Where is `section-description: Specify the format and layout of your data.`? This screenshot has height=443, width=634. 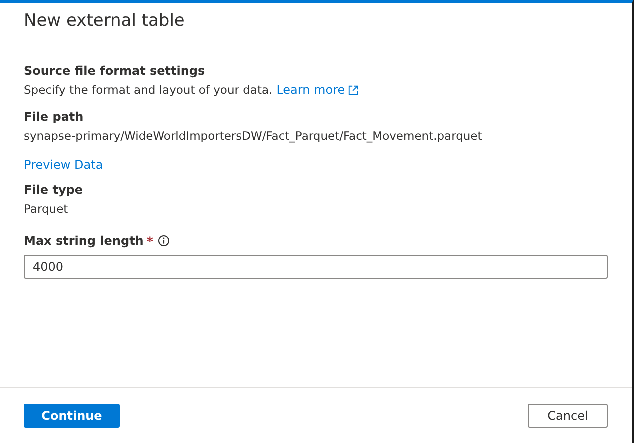
section-description: Specify the format and layout of your data. is located at coordinates (148, 90).